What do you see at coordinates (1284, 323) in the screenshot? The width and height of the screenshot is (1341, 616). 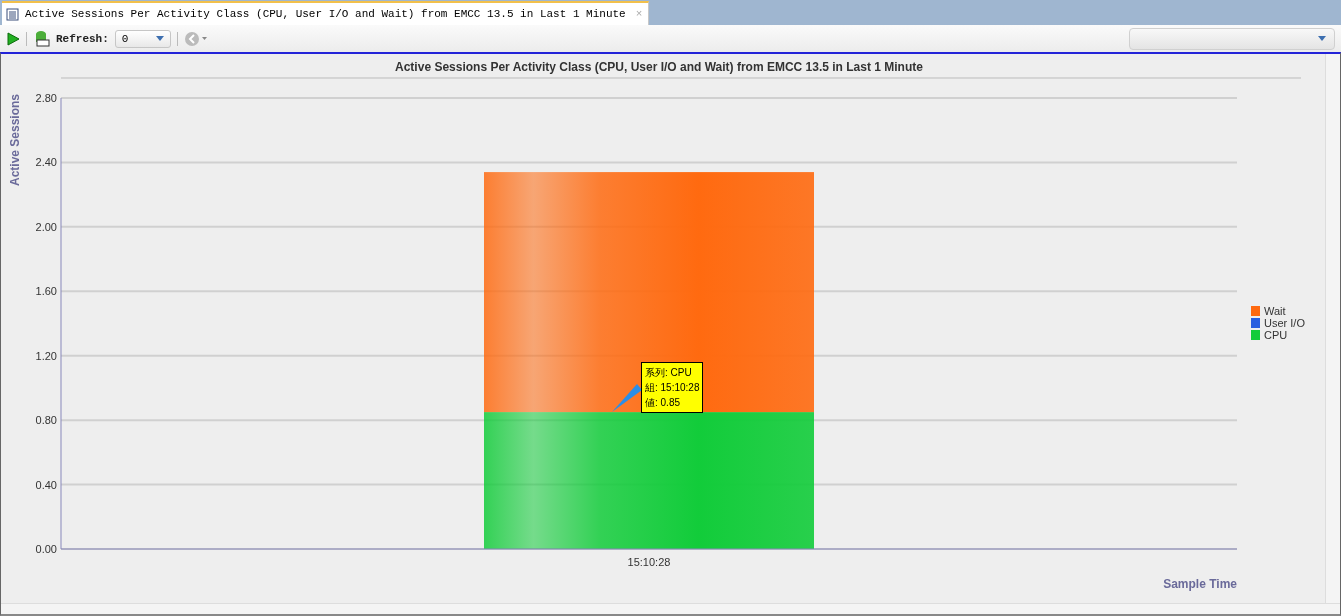 I see `legend-label: User I/O` at bounding box center [1284, 323].